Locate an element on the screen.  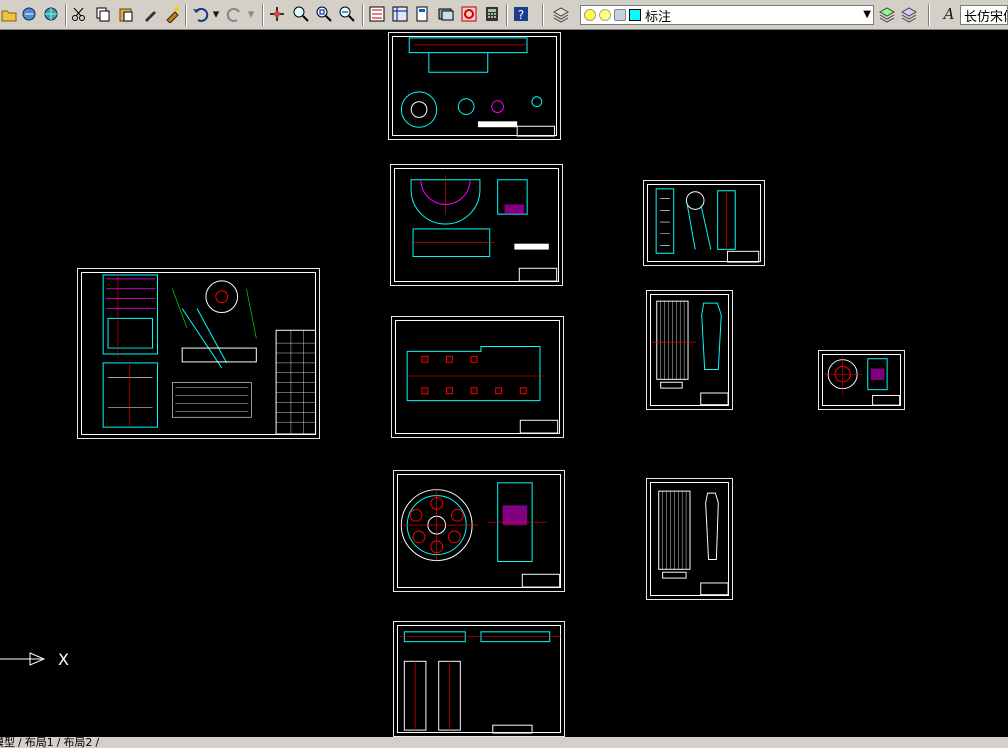
drawing-sheet-toggle-plate is located at coordinates (704, 223).